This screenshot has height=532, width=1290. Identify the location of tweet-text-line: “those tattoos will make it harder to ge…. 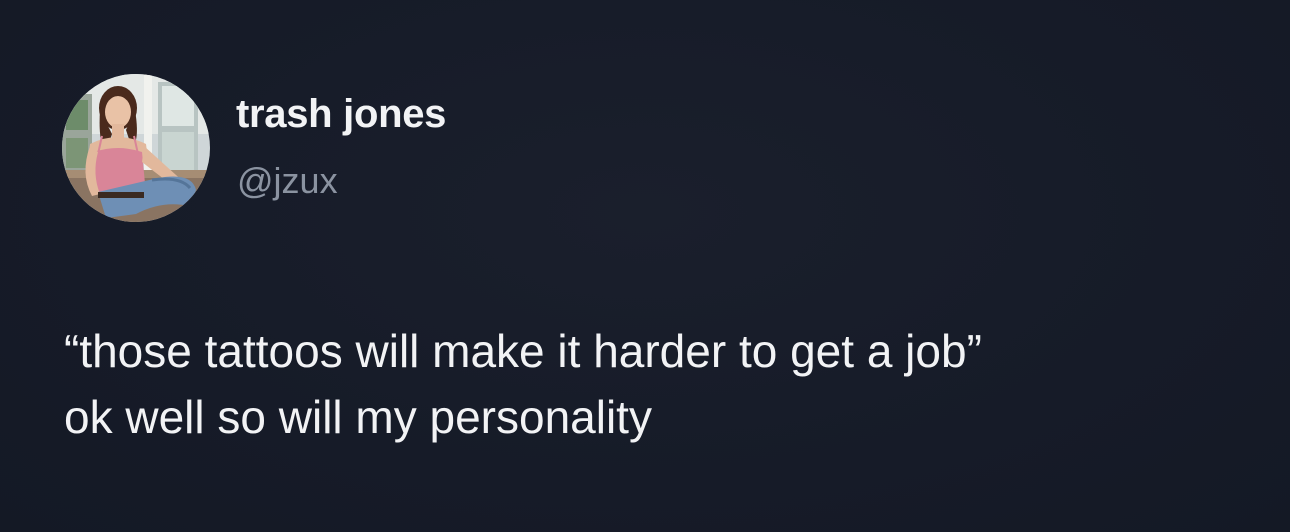
(523, 351).